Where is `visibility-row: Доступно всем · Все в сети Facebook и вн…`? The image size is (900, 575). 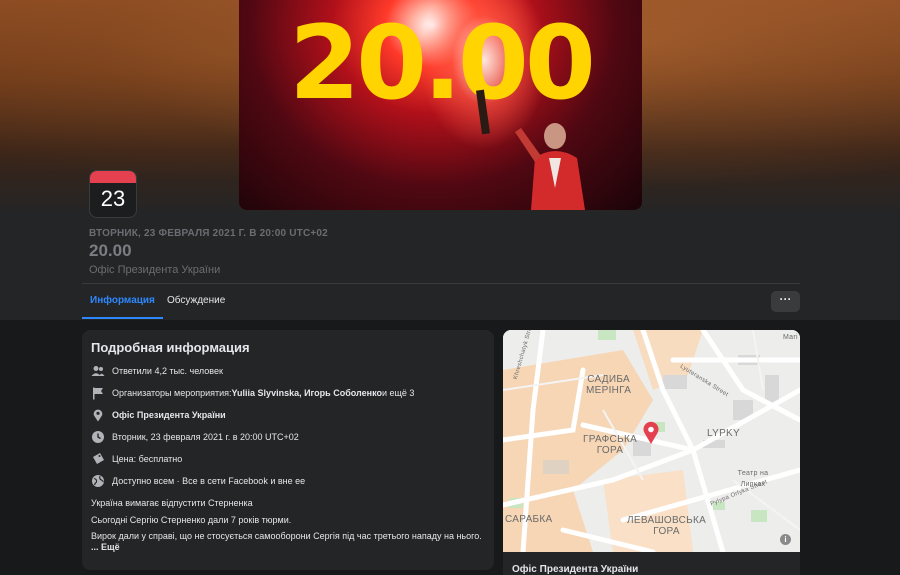 visibility-row: Доступно всем · Все в сети Facebook и вн… is located at coordinates (198, 481).